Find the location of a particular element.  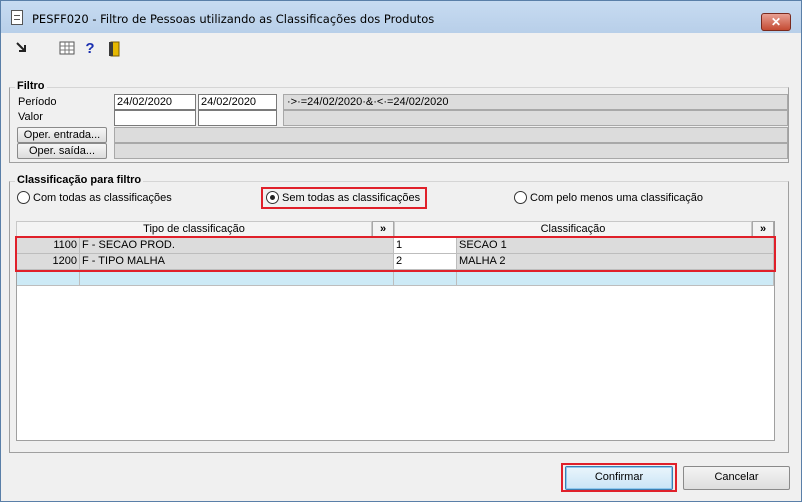

valor-to-field is located at coordinates (237, 118).